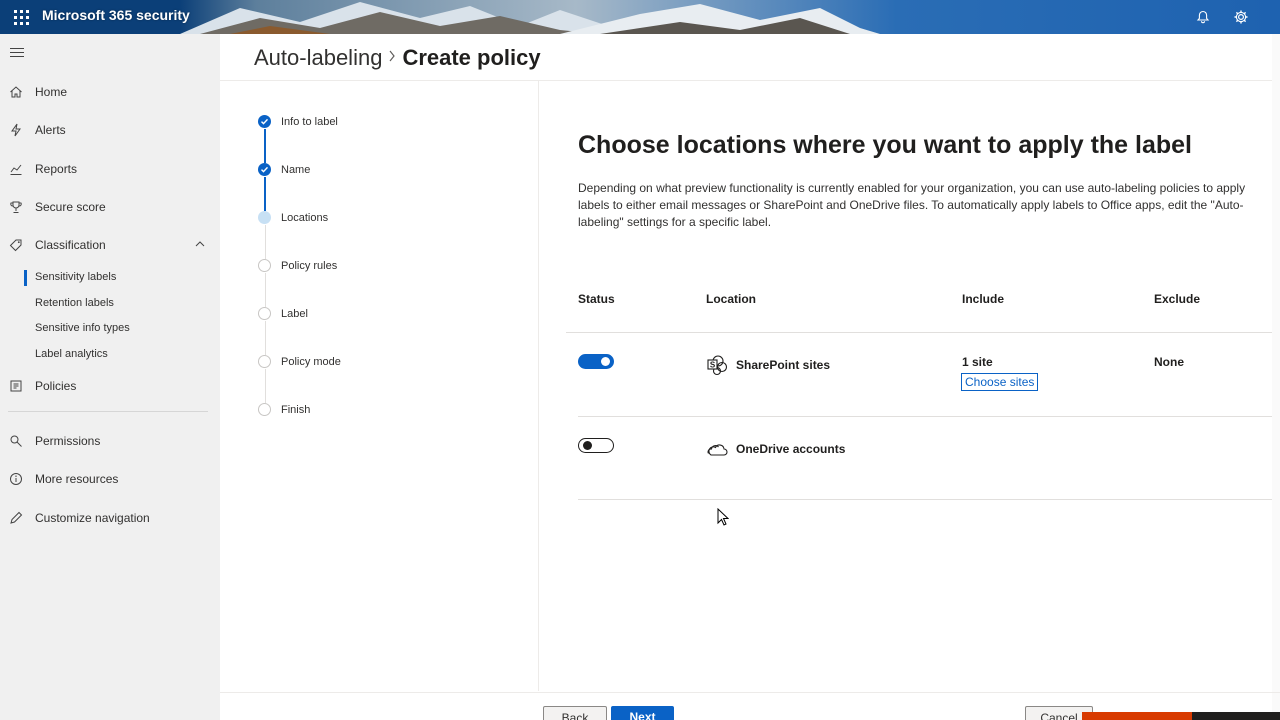  Describe the element at coordinates (717, 365) in the screenshot. I see `sharepoint-icon: S` at that location.